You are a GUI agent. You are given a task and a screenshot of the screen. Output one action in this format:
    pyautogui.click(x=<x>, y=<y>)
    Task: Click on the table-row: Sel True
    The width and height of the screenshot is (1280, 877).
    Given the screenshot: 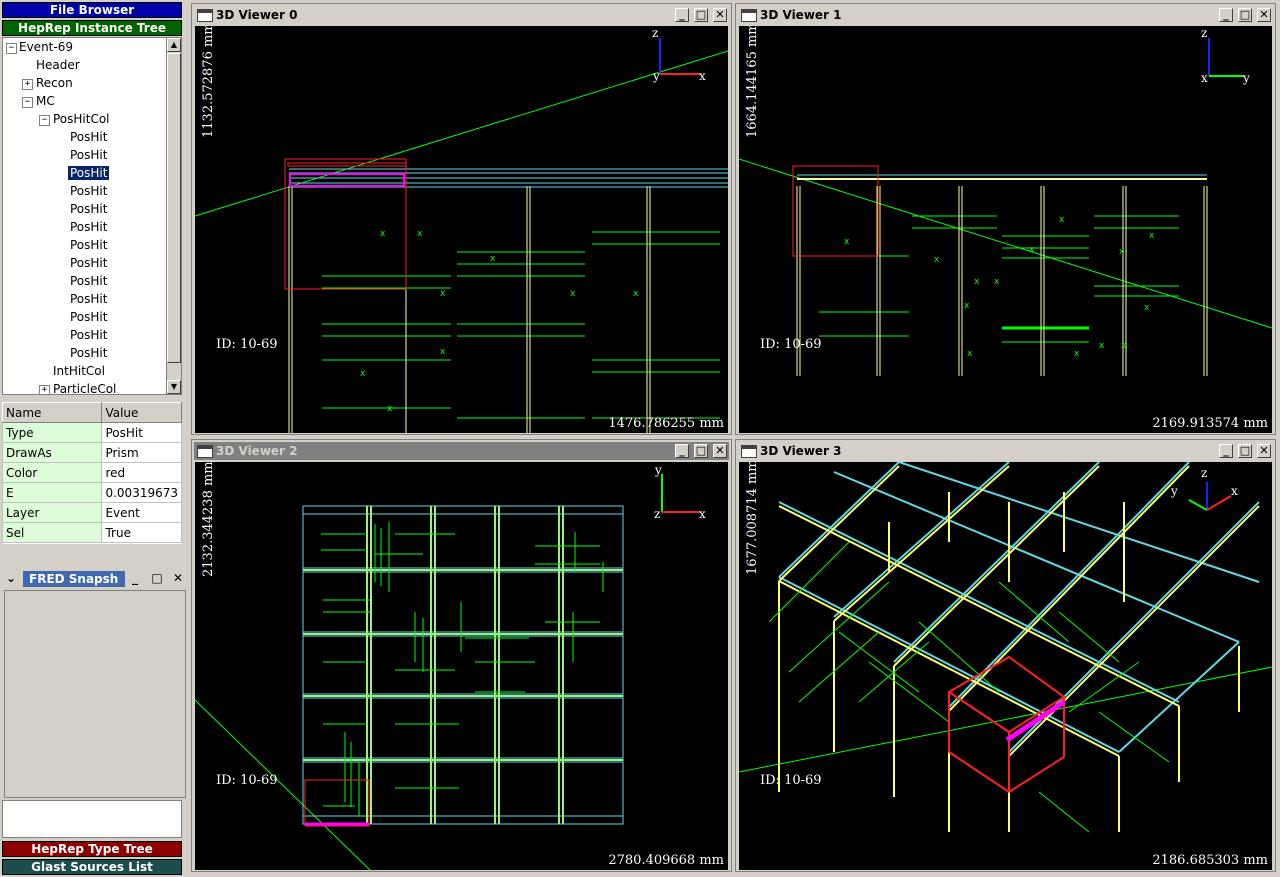 What is the action you would take?
    pyautogui.click(x=91, y=532)
    